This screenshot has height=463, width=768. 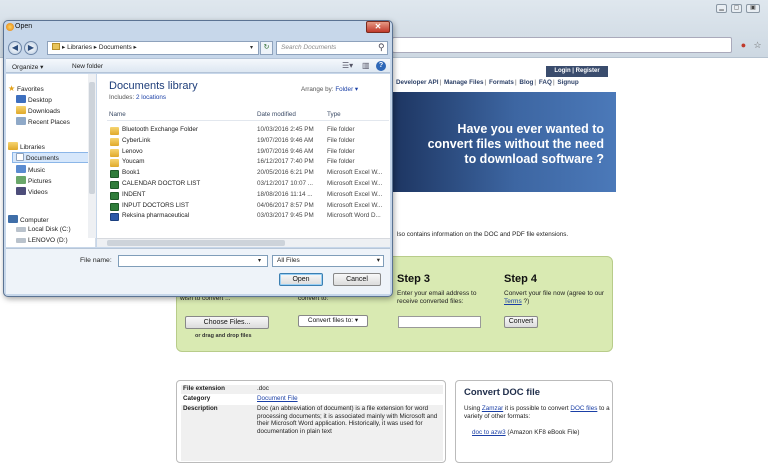 I want to click on forward-button: ▶, so click(x=31, y=48).